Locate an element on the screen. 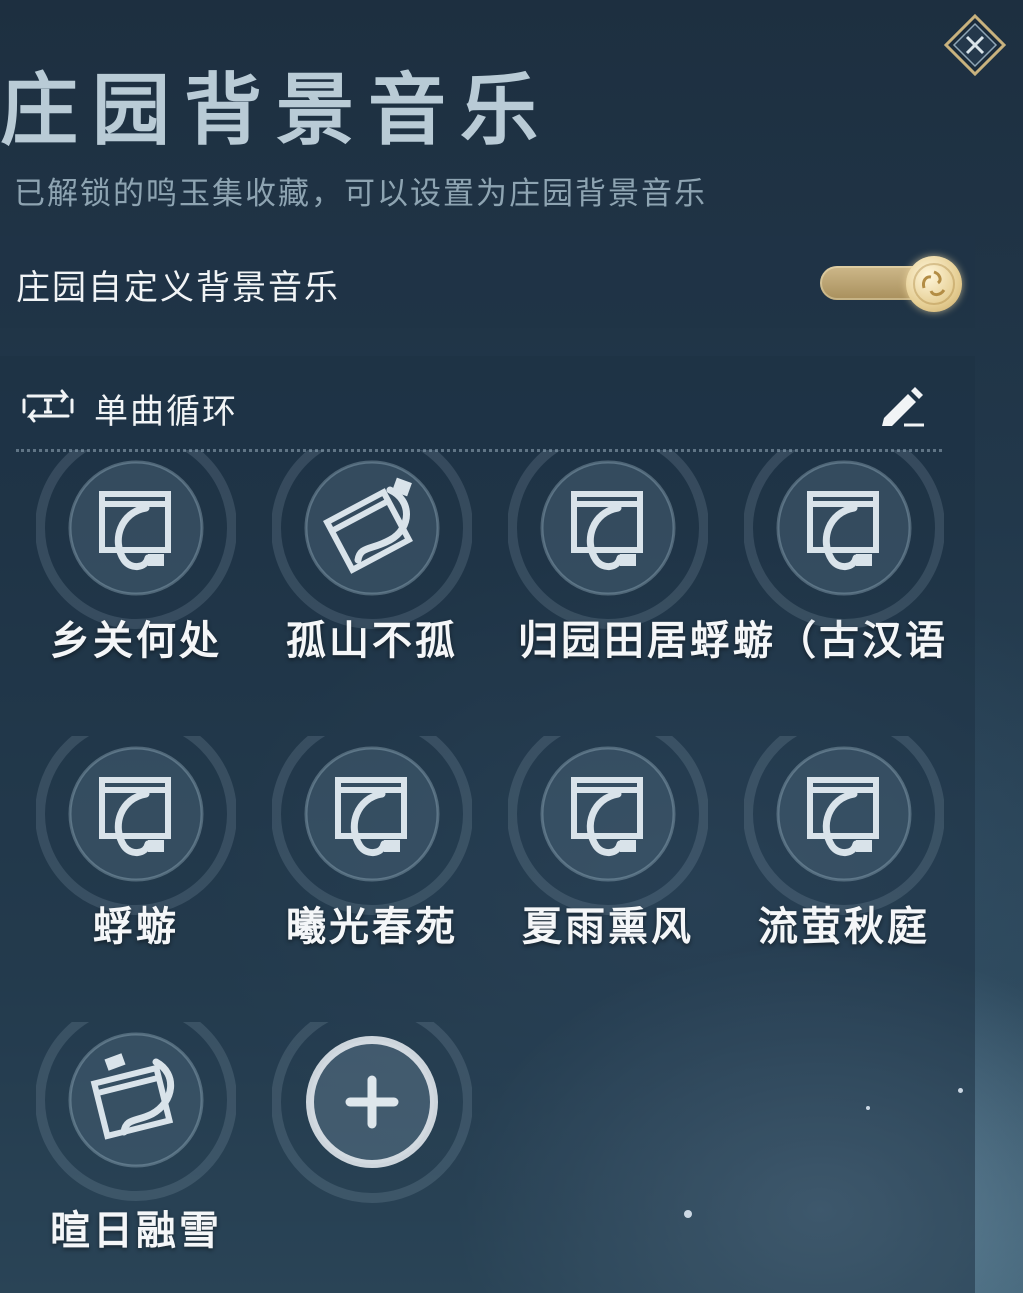 The width and height of the screenshot is (1023, 1293). track-title: 乡关何处 is located at coordinates (136, 640).